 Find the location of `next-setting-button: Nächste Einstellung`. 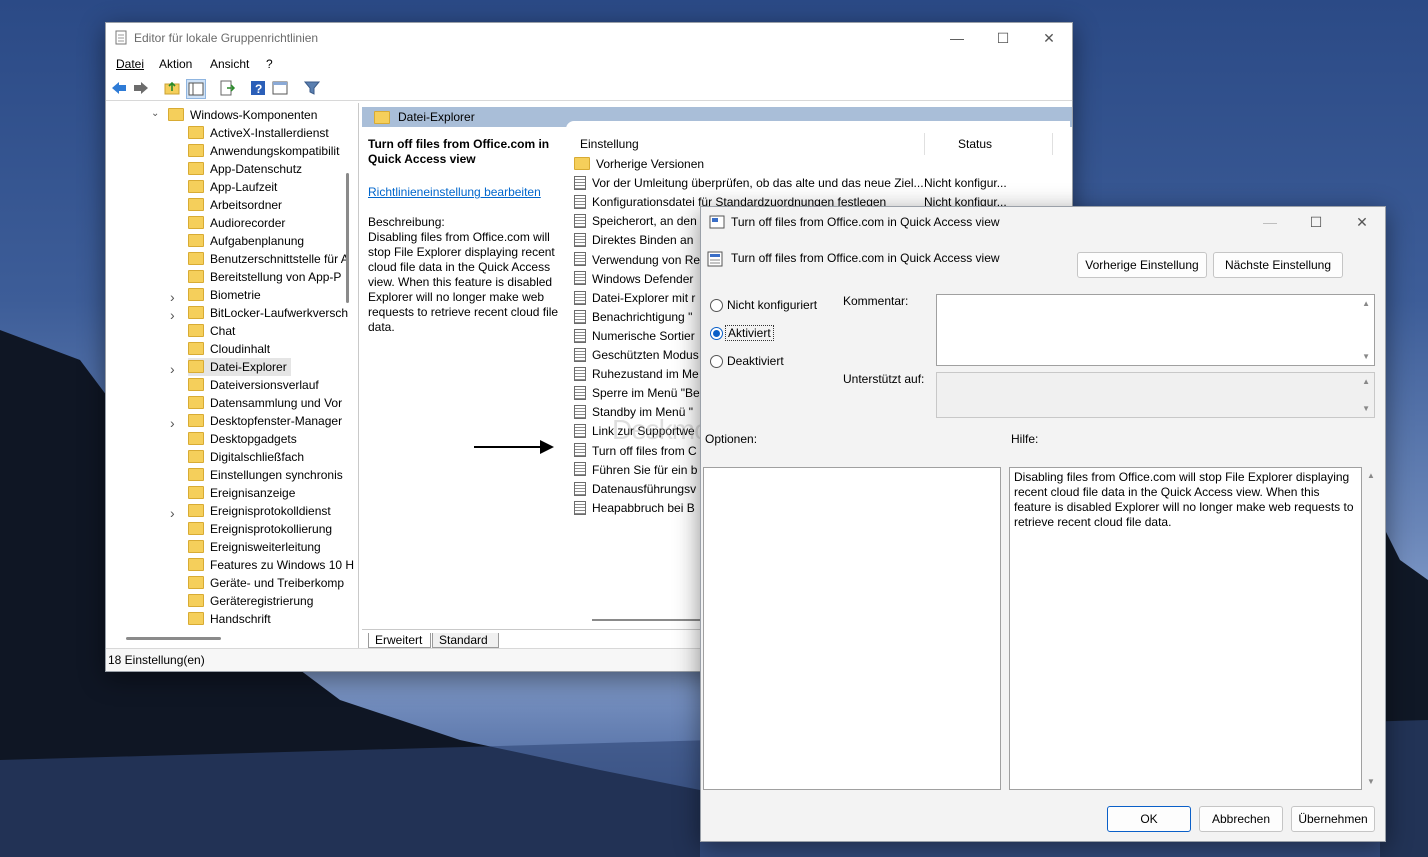

next-setting-button: Nächste Einstellung is located at coordinates (1278, 265).